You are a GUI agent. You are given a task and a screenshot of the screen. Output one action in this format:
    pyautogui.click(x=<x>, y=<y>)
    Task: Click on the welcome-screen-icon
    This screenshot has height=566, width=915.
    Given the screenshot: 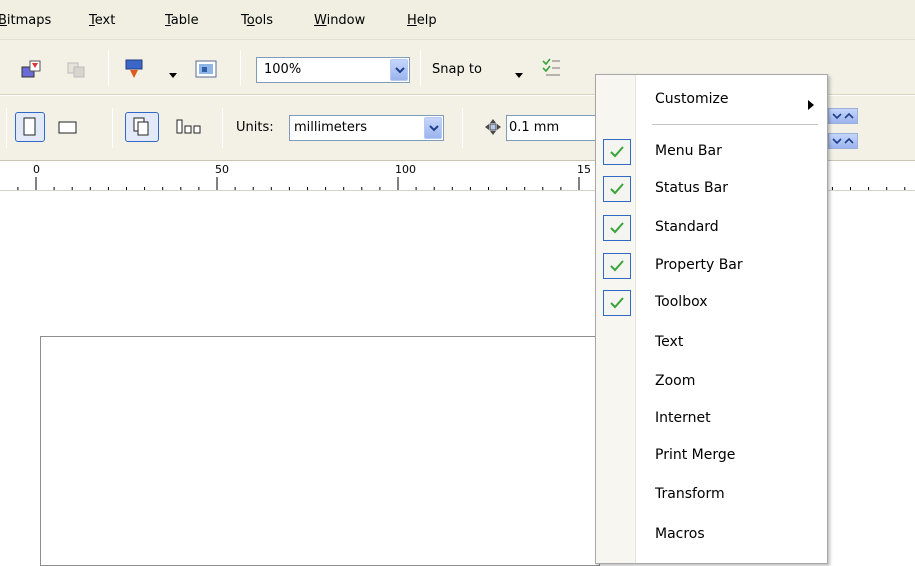 What is the action you would take?
    pyautogui.click(x=206, y=71)
    